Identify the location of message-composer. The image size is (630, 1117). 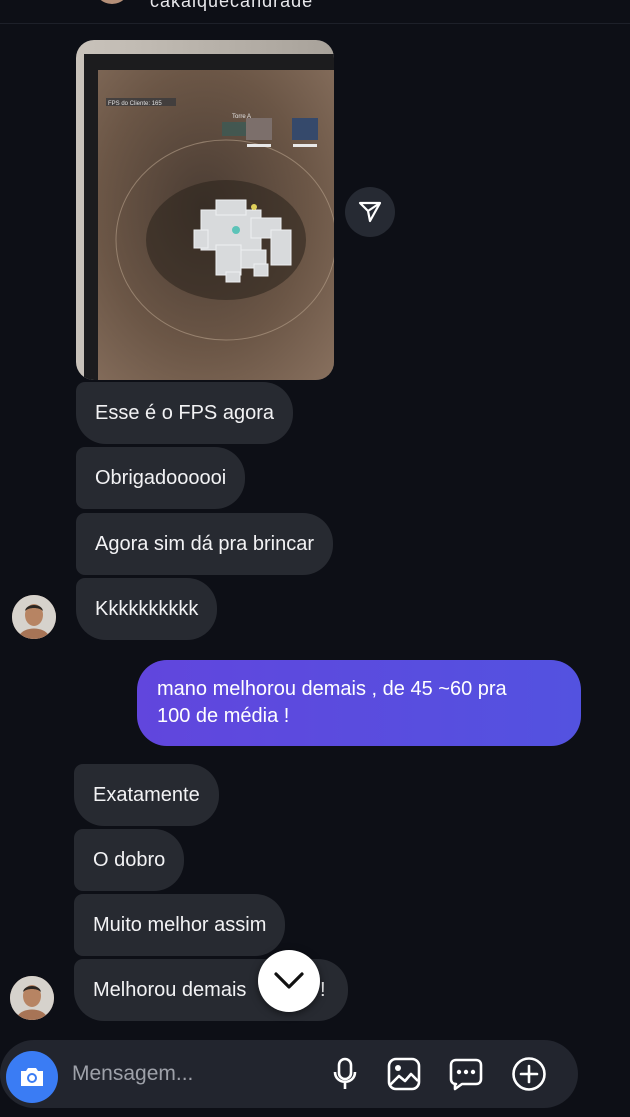
(289, 1074).